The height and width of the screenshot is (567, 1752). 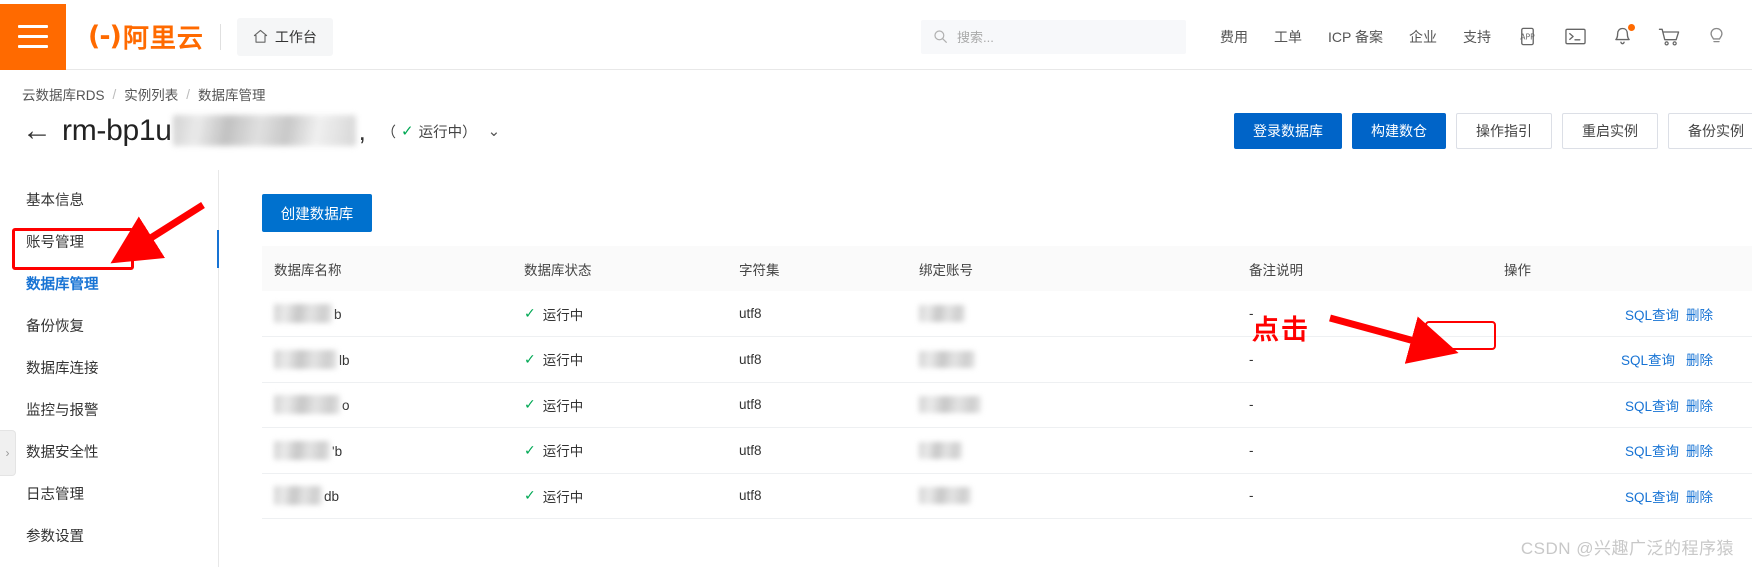 I want to click on status-paren-open: （, so click(x=389, y=132).